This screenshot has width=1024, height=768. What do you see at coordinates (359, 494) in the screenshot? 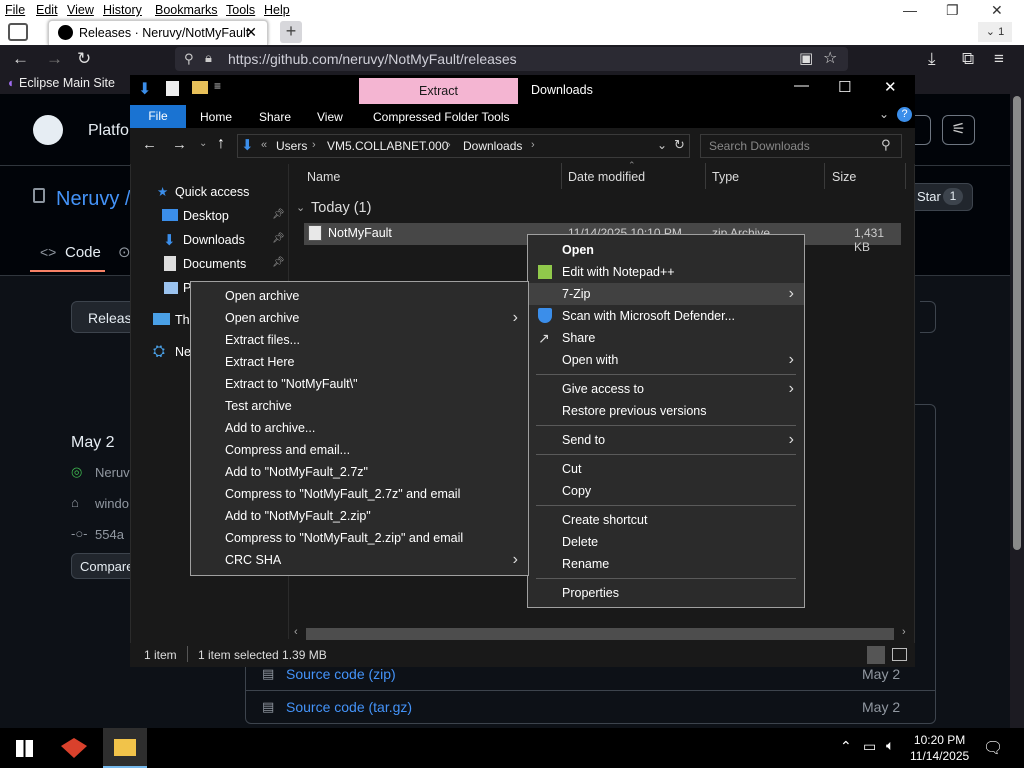
I see `zip-compress-7z-email: Compress to "NotMyFault_2.7z" and email` at bounding box center [359, 494].